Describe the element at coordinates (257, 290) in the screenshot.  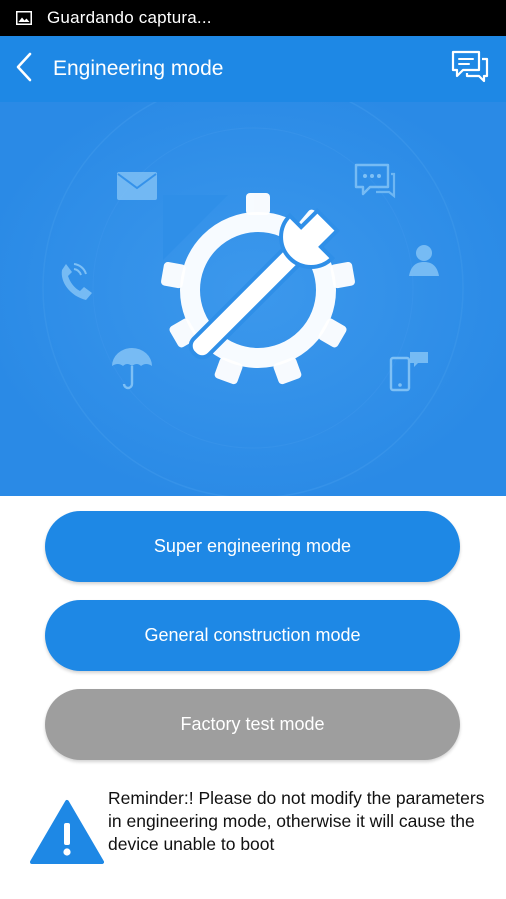
I see `wrench-gear-icon` at that location.